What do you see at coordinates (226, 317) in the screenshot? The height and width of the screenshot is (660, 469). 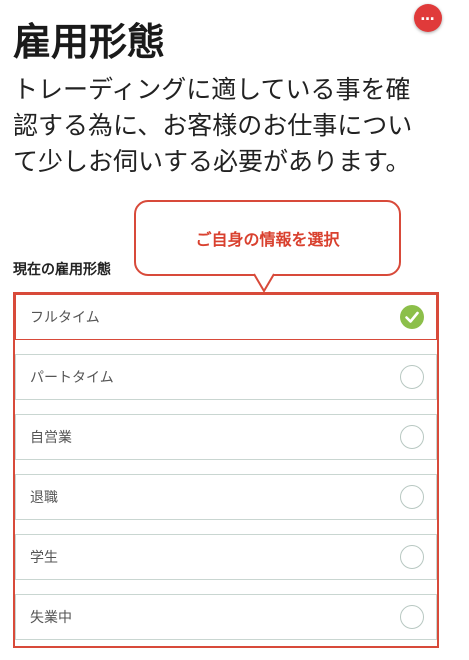 I see `option-full-time: フルタイム` at bounding box center [226, 317].